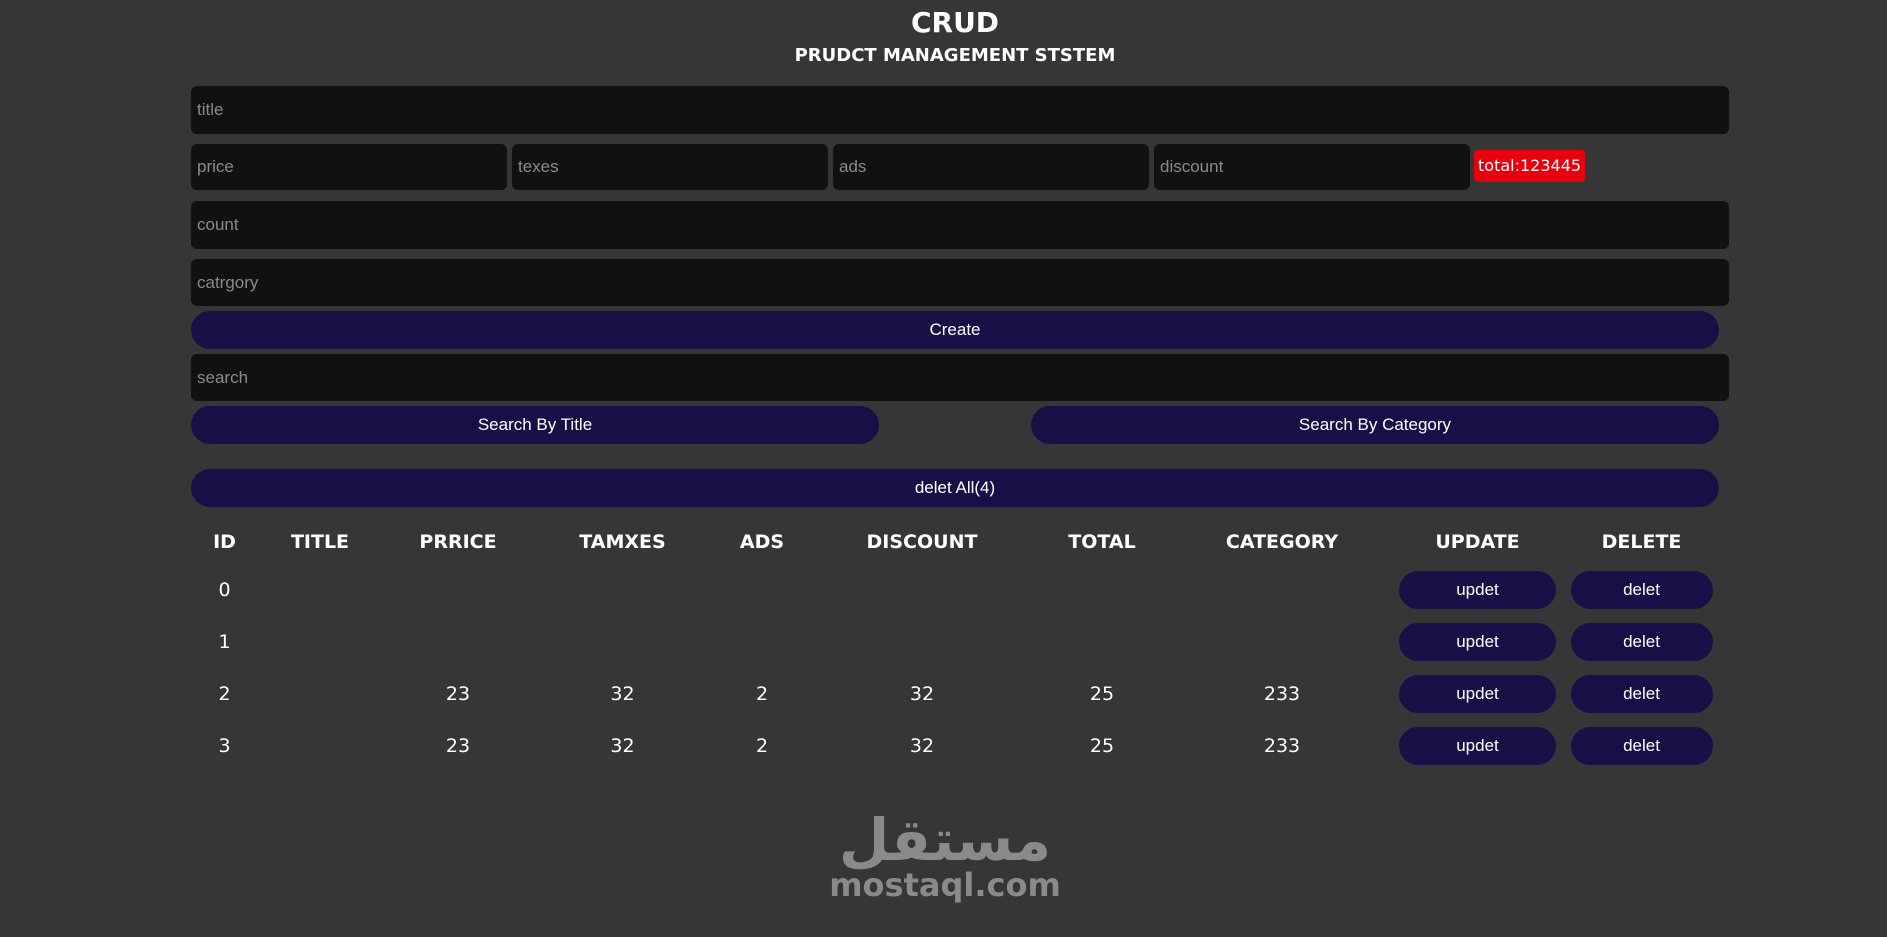 The height and width of the screenshot is (937, 1887). I want to click on total-badge: total:123445, so click(1530, 166).